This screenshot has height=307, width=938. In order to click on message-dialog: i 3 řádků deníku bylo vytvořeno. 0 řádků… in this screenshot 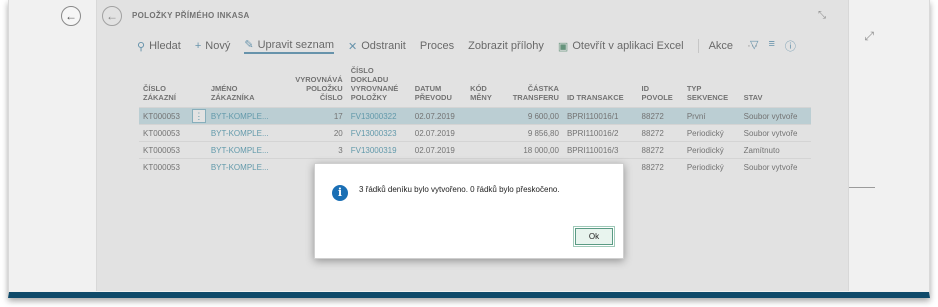, I will do `click(469, 211)`.